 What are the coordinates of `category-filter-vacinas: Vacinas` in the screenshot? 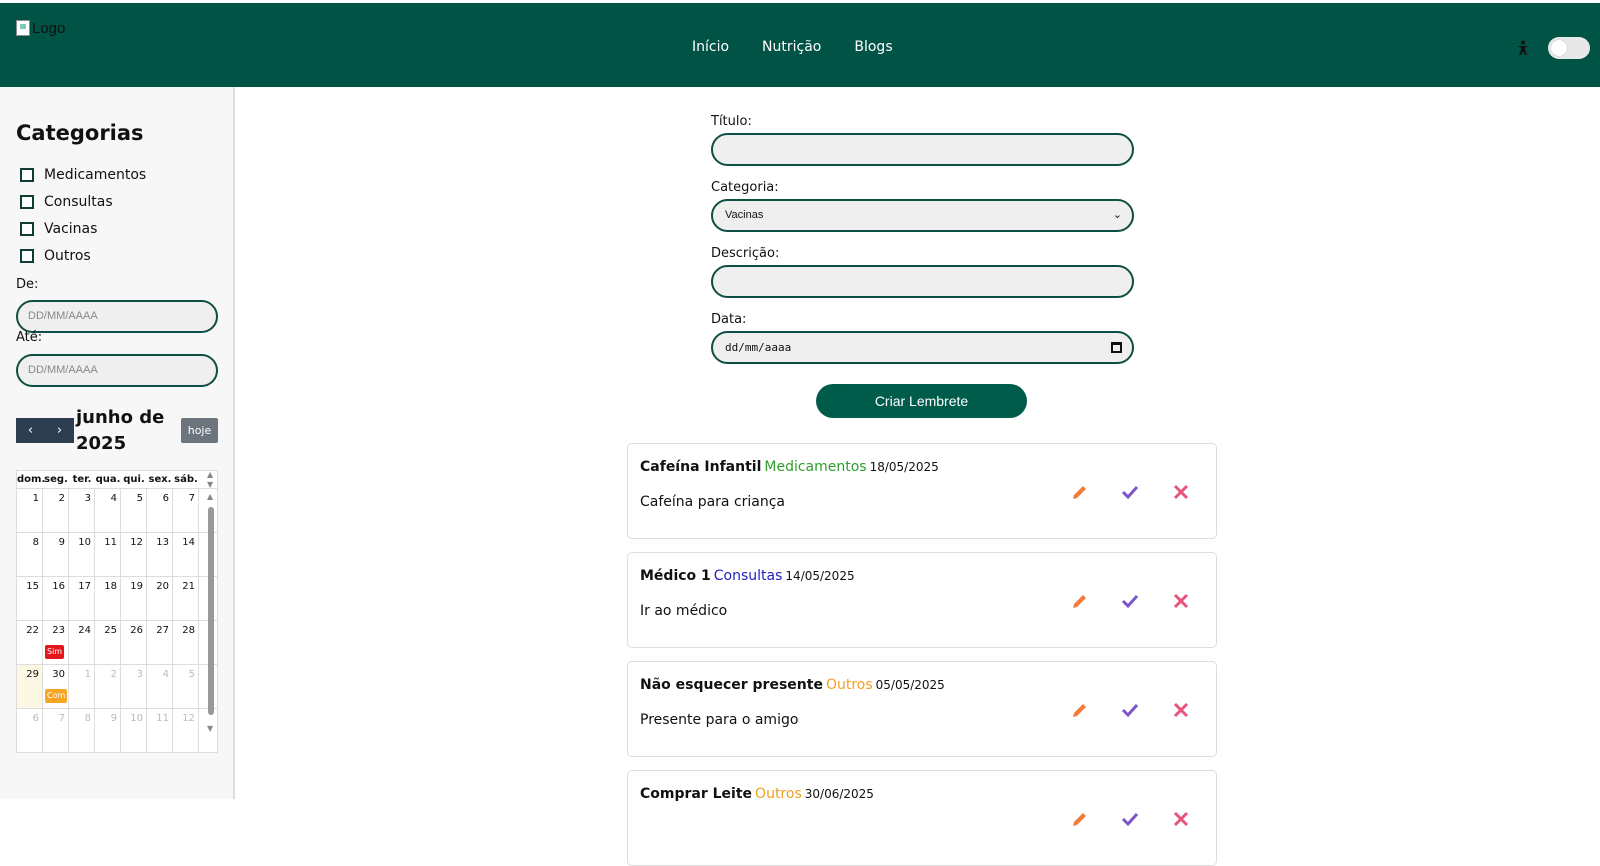 It's located at (58, 229).